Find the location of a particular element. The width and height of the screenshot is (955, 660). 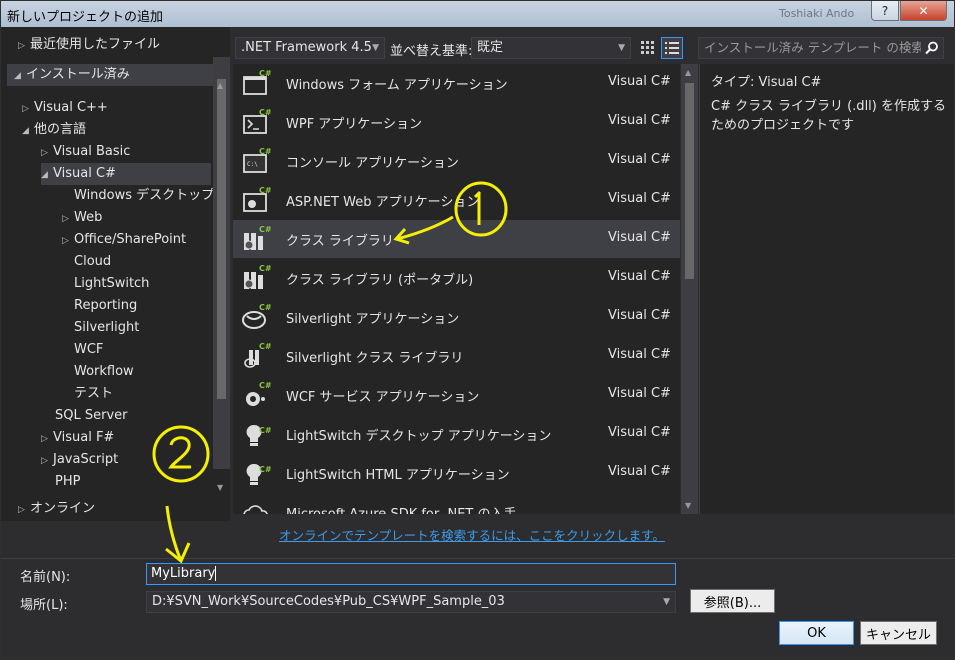

wcf-icon: C# is located at coordinates (258, 393).